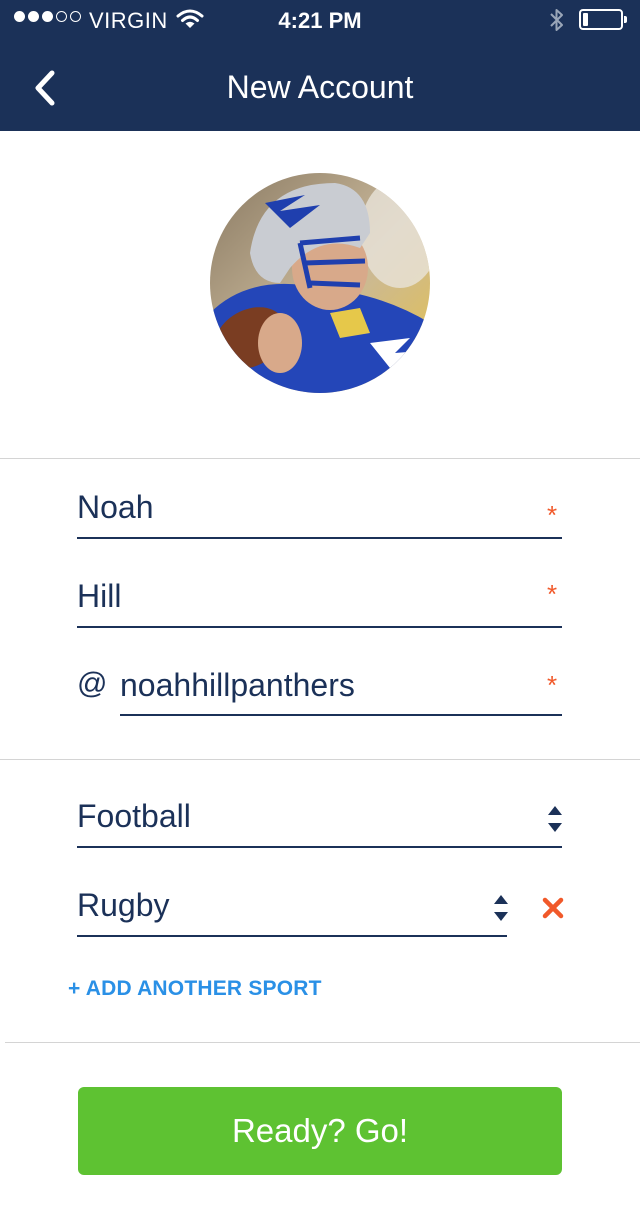 The width and height of the screenshot is (640, 1219). Describe the element at coordinates (556, 20) in the screenshot. I see `bluetooth-icon` at that location.